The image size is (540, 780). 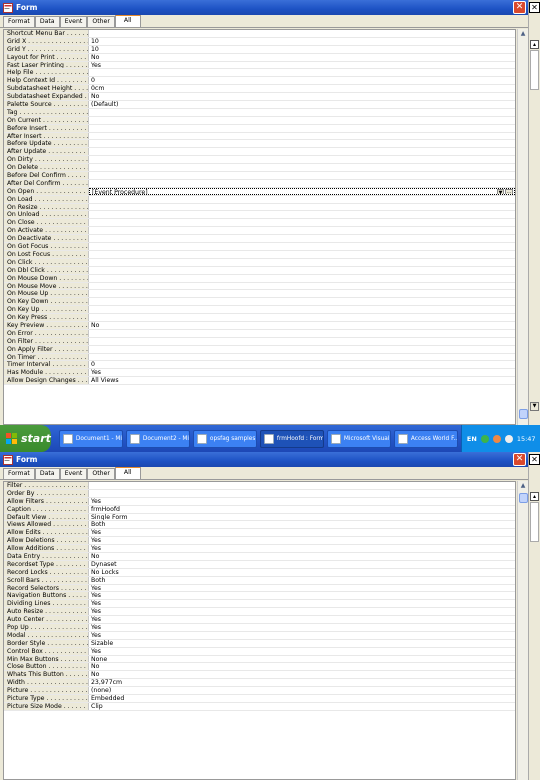 I want to click on property-row: Allow Deletions . . . . . . . . . Yes, so click(x=259, y=541).